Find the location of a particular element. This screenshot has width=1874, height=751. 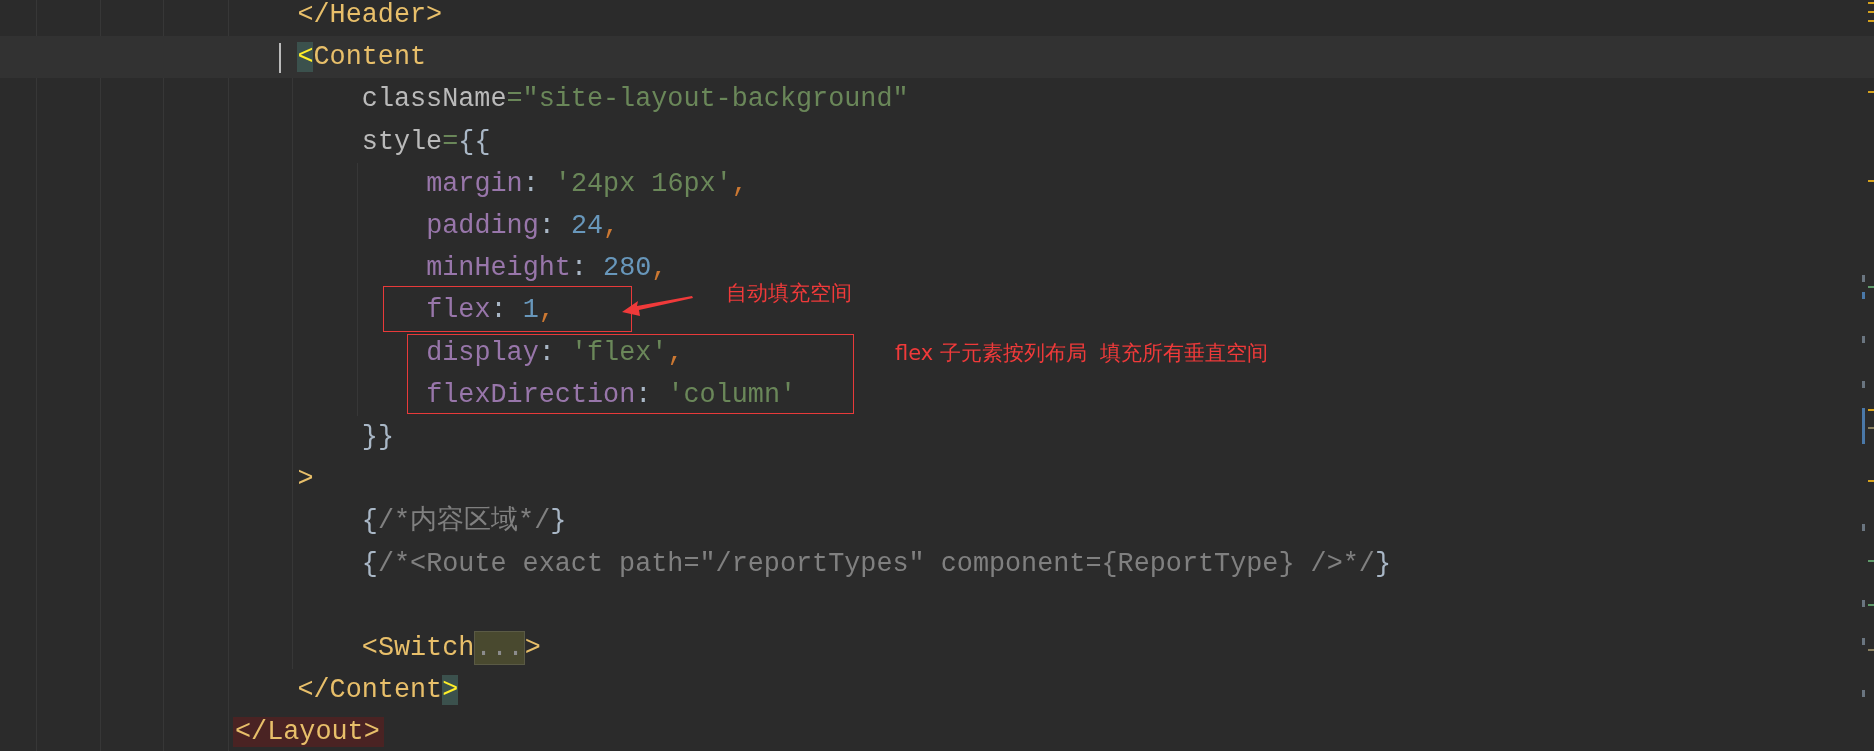

code-text: </Content> is located at coordinates (378, 691).